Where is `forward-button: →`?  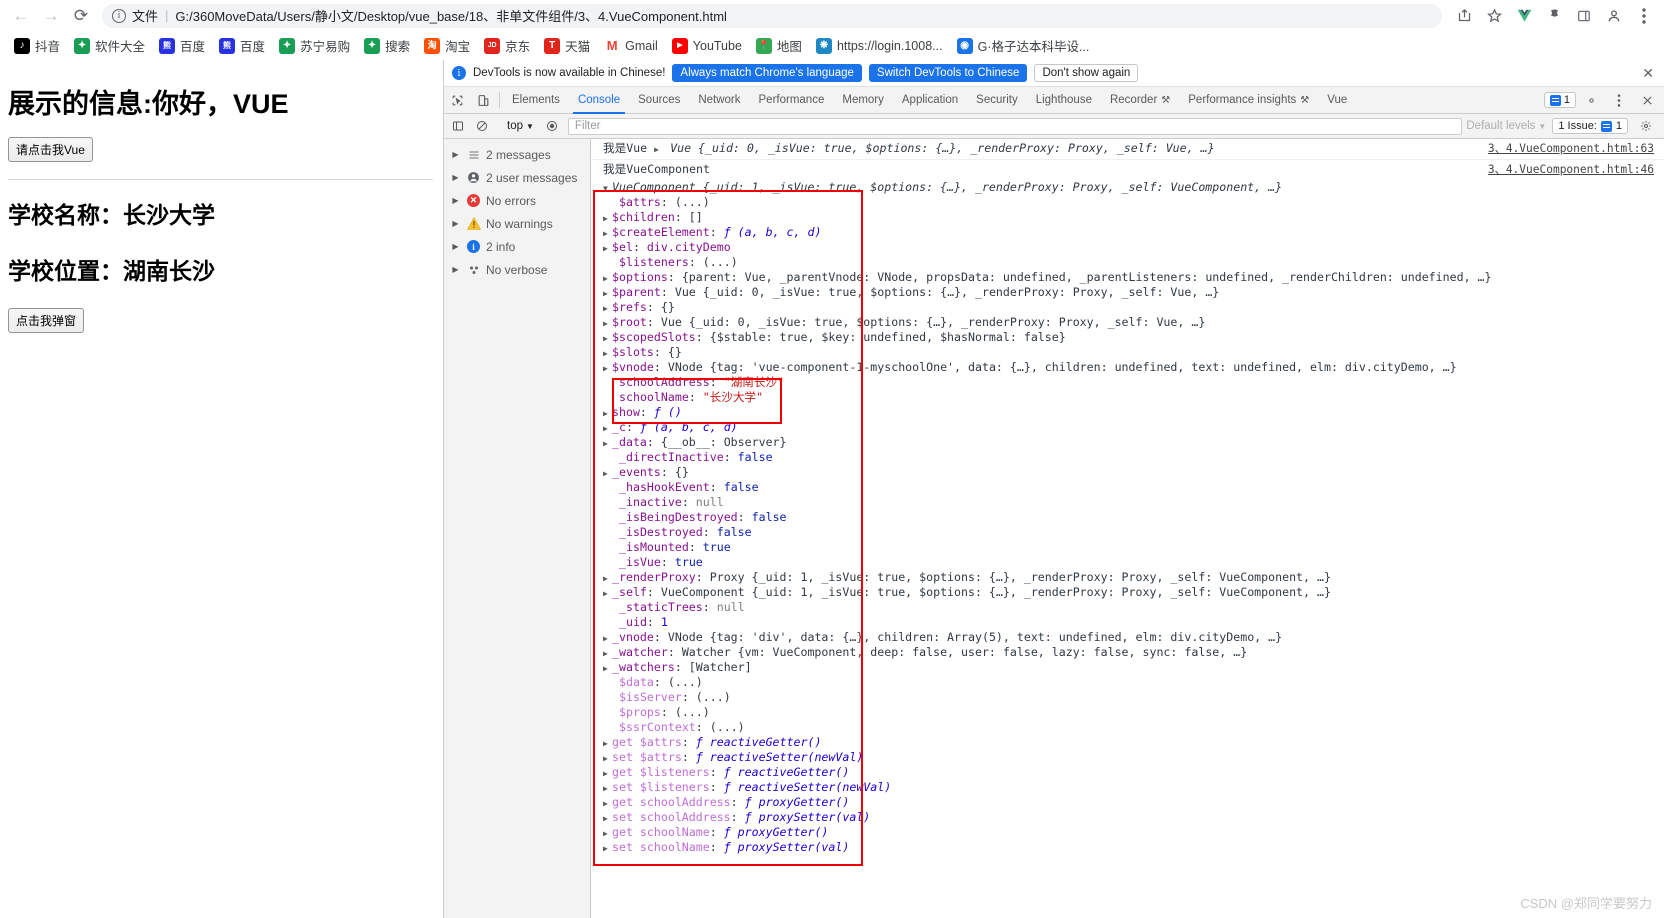 forward-button: → is located at coordinates (51, 16).